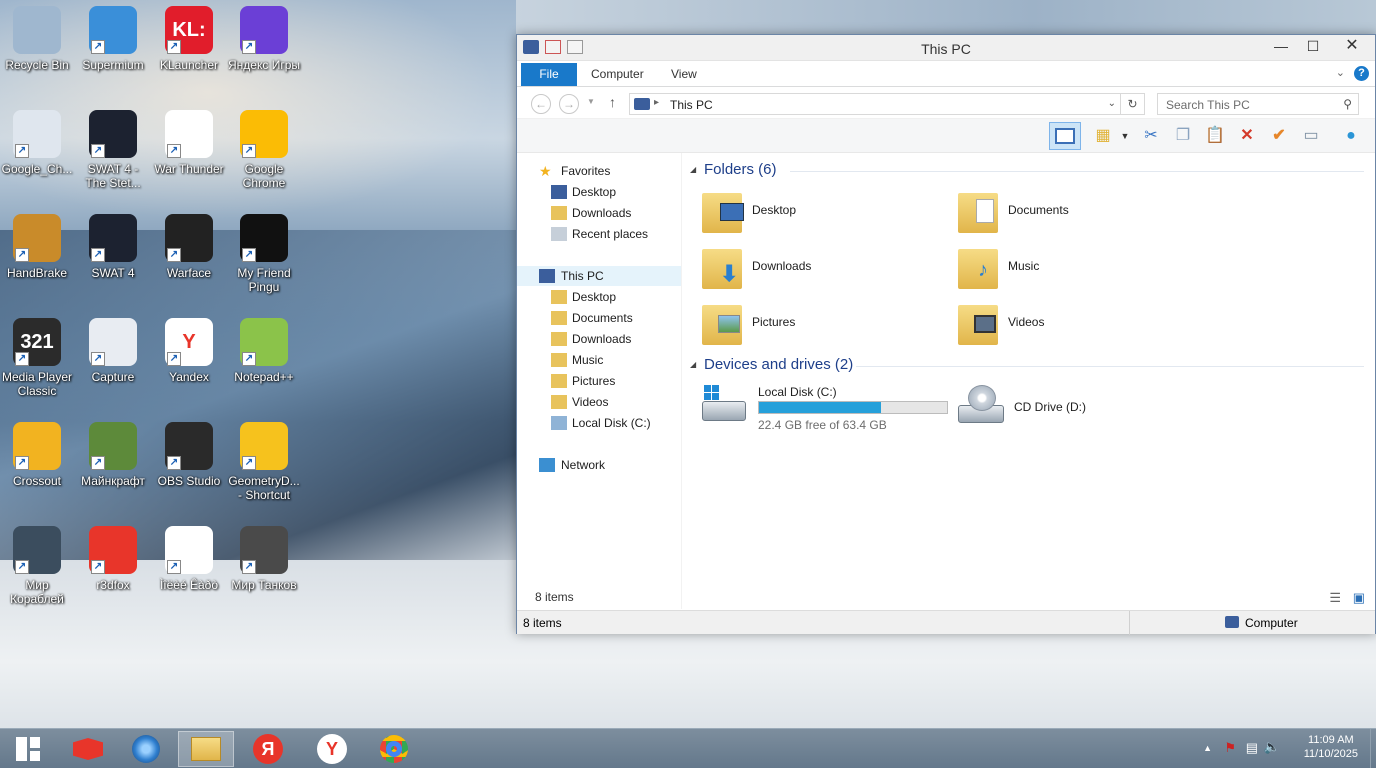  I want to click on desktop-icon: Y ↗ Yandex, so click(189, 351).